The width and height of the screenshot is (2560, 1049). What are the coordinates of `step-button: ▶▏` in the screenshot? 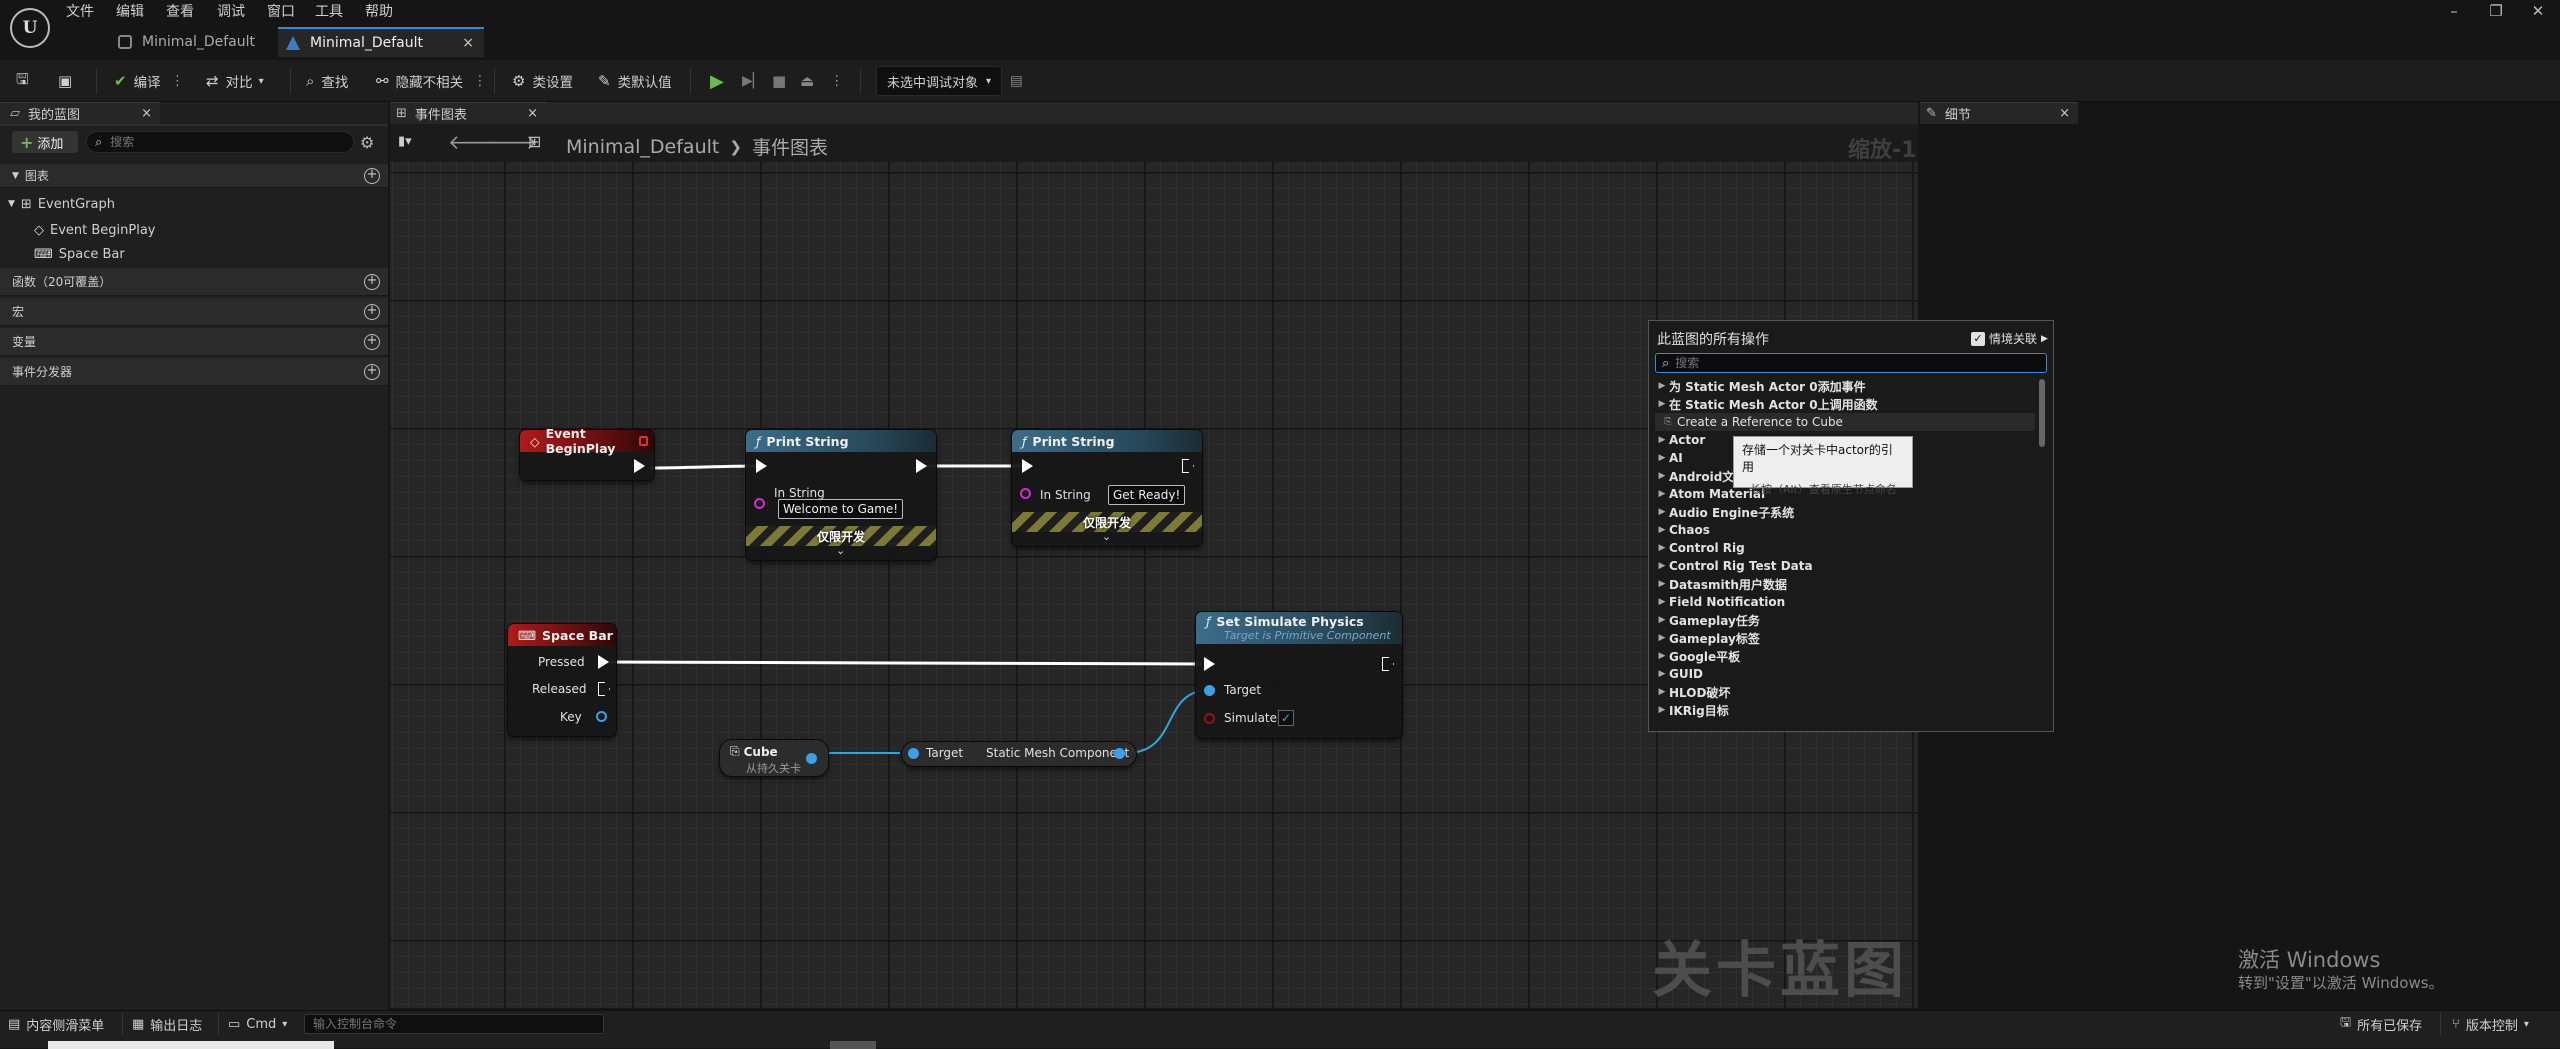 It's located at (753, 81).